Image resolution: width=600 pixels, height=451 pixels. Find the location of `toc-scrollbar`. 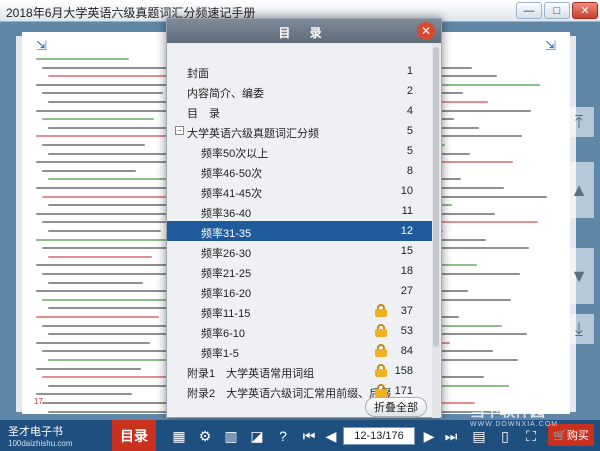

toc-scrollbar is located at coordinates (436, 230).